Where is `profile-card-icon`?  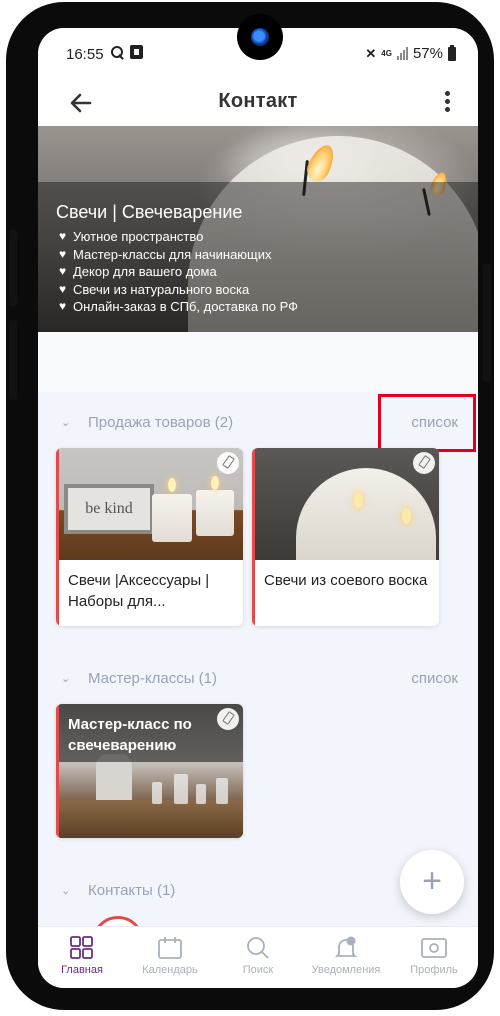
profile-card-icon is located at coordinates (434, 948).